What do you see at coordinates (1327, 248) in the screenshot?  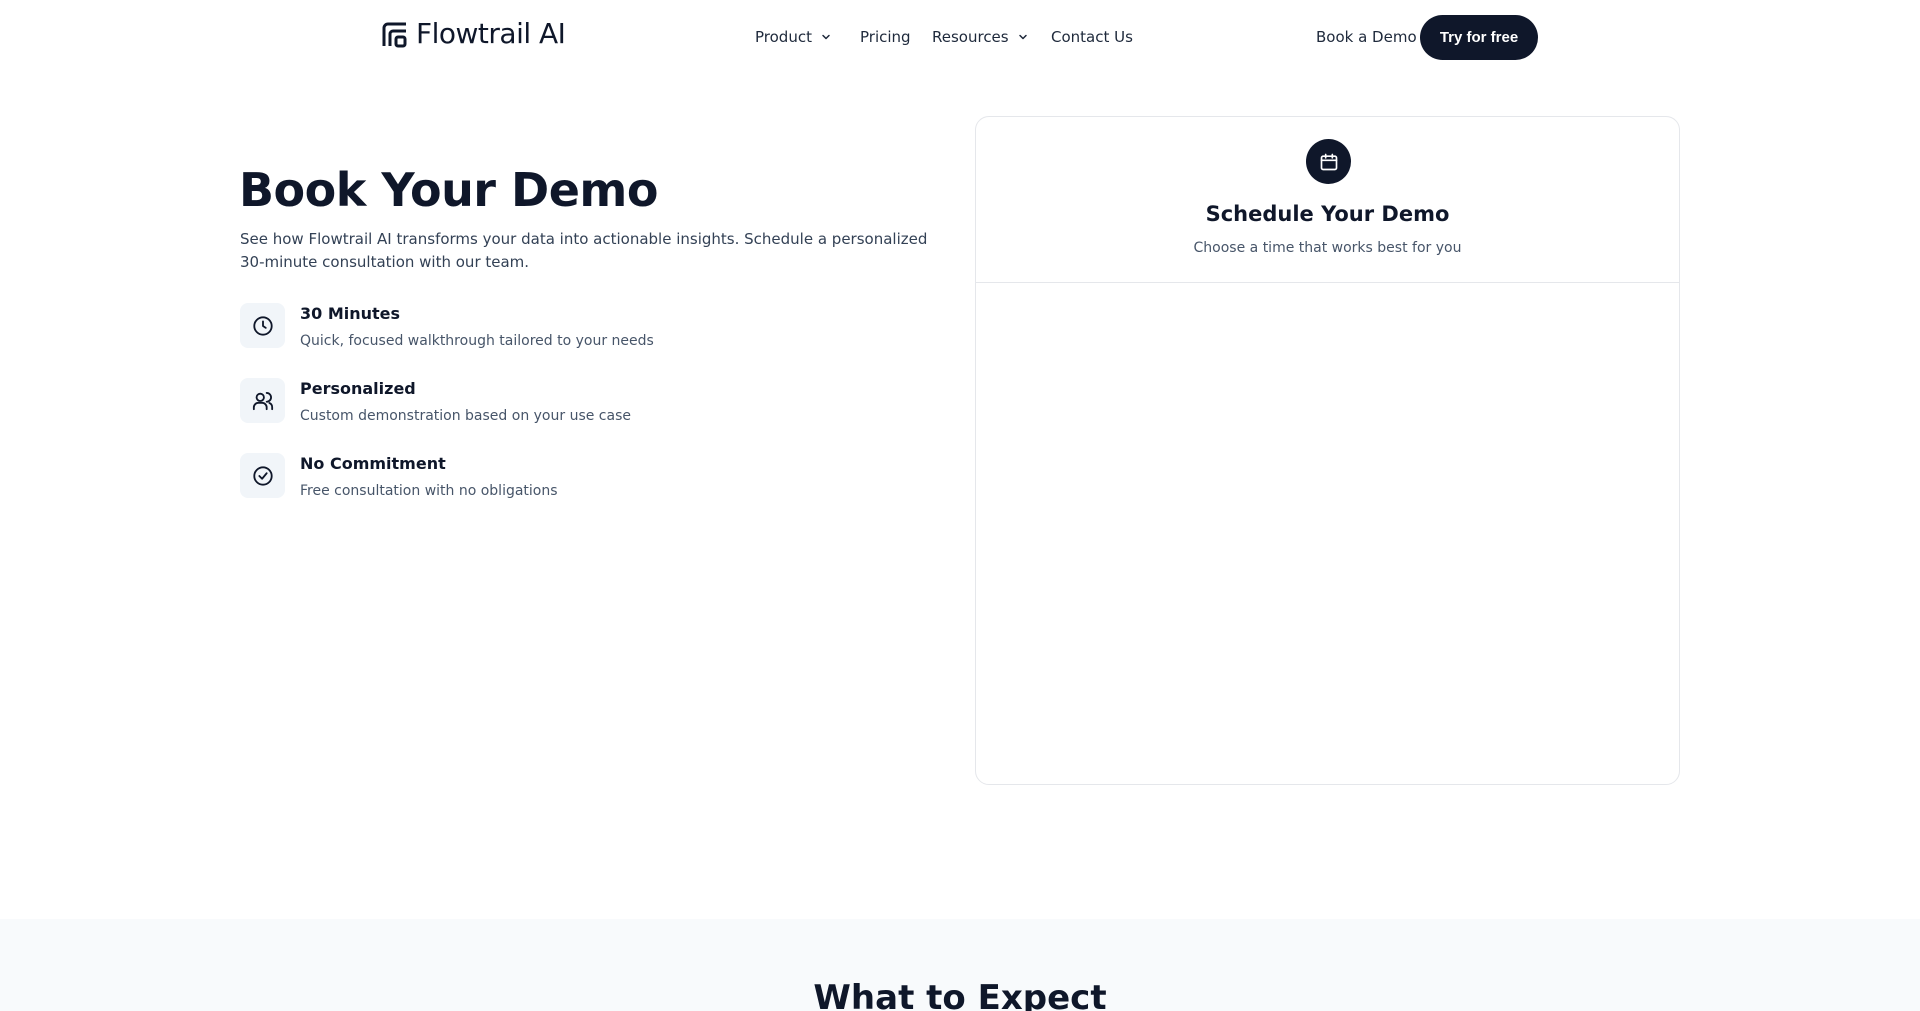 I see `schedule-card-subtitle: Choose a time that works best for you` at bounding box center [1327, 248].